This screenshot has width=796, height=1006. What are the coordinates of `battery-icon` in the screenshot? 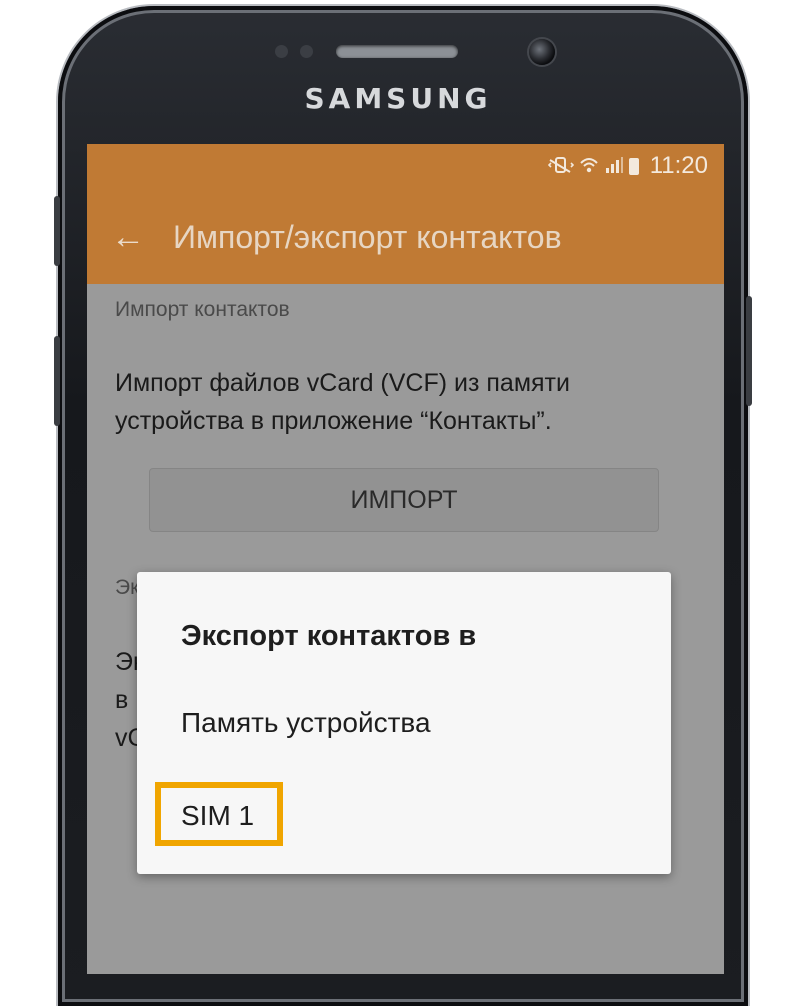 It's located at (633, 166).